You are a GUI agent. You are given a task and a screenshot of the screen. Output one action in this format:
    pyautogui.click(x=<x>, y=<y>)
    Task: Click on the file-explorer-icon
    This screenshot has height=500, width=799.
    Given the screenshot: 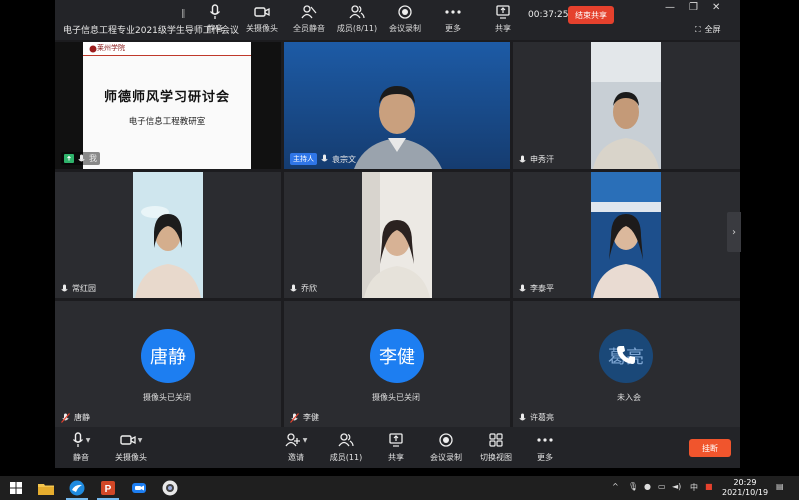 What is the action you would take?
    pyautogui.click(x=46, y=488)
    